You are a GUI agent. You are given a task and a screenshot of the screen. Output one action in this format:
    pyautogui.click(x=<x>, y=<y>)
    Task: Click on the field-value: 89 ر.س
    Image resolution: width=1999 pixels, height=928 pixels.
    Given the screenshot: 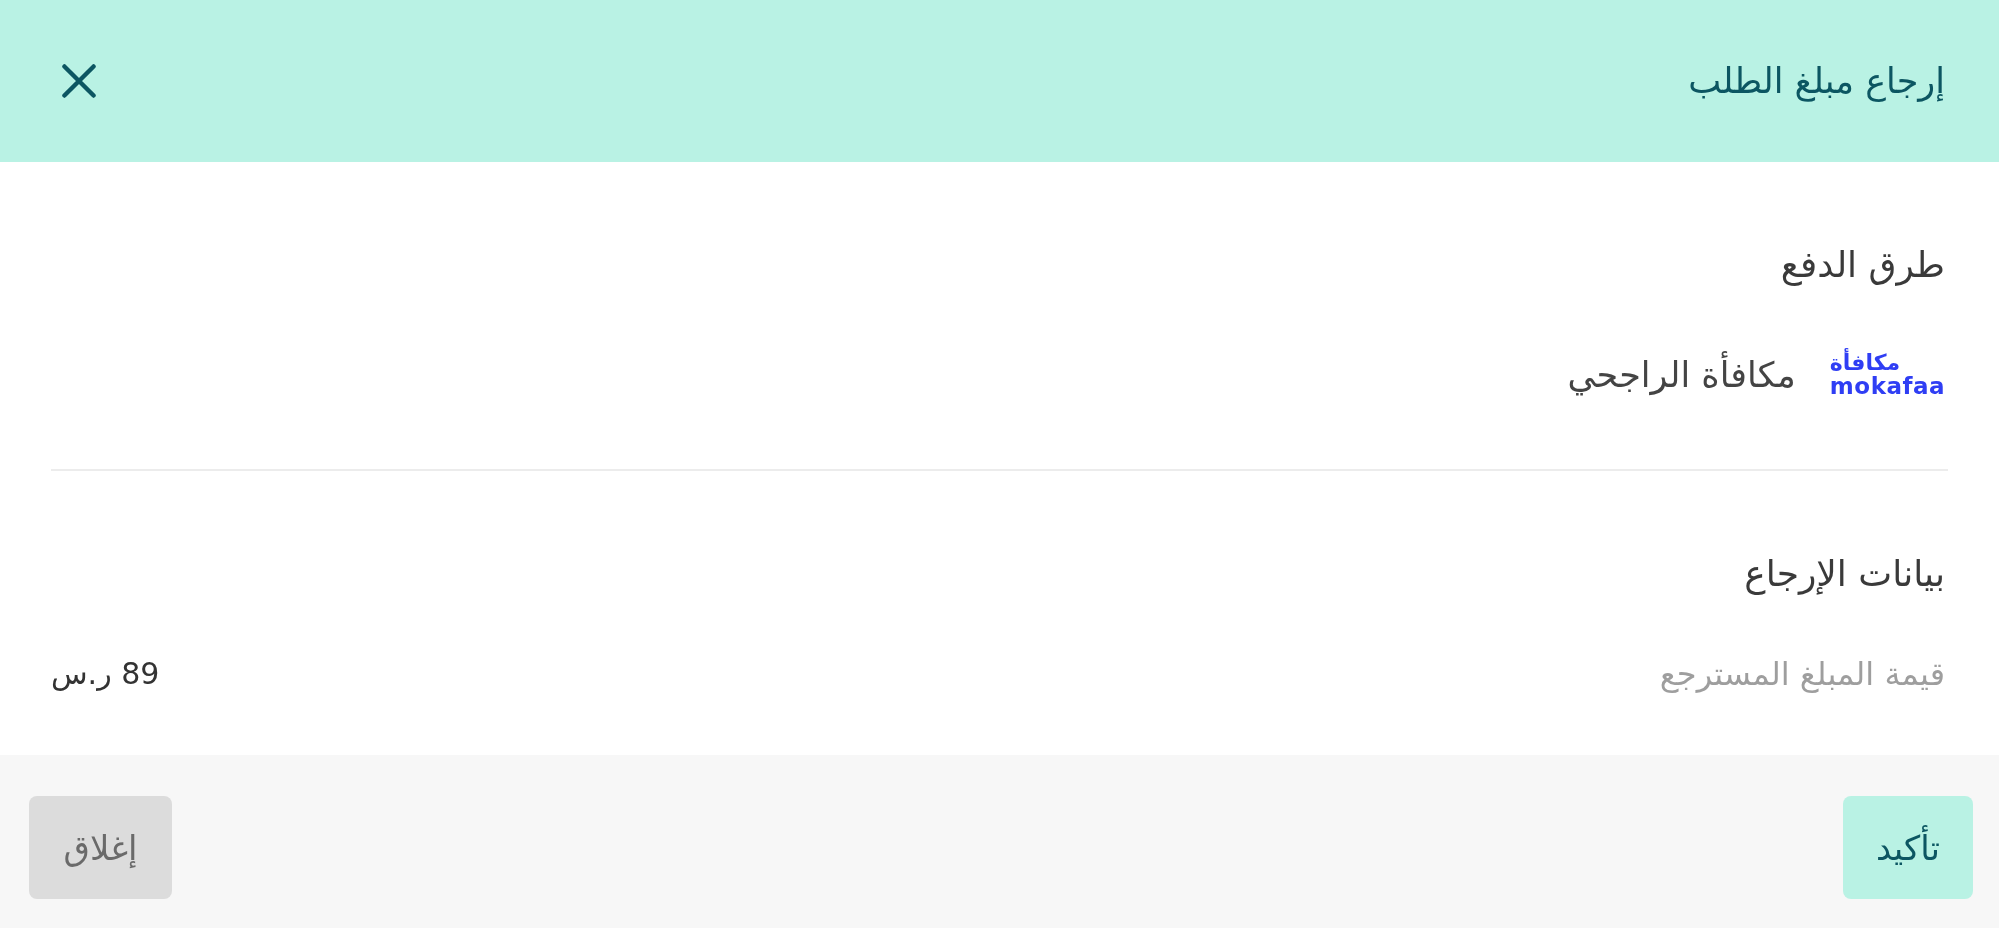 What is the action you would take?
    pyautogui.click(x=105, y=674)
    